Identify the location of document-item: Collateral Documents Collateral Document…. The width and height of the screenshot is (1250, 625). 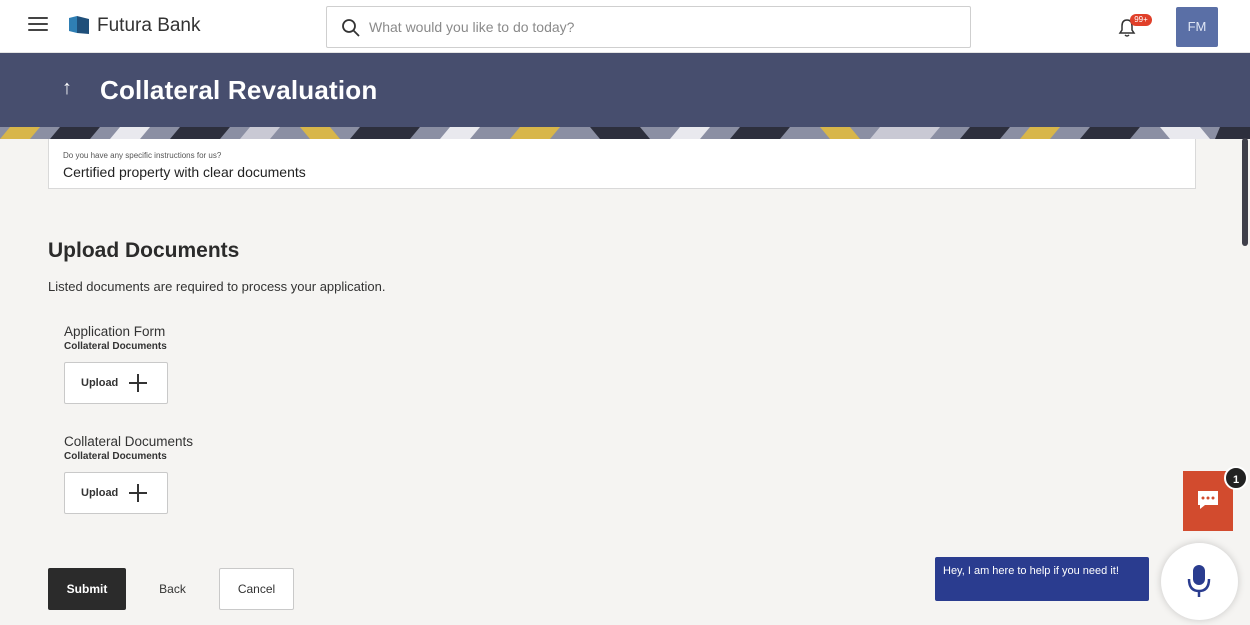
(128, 474).